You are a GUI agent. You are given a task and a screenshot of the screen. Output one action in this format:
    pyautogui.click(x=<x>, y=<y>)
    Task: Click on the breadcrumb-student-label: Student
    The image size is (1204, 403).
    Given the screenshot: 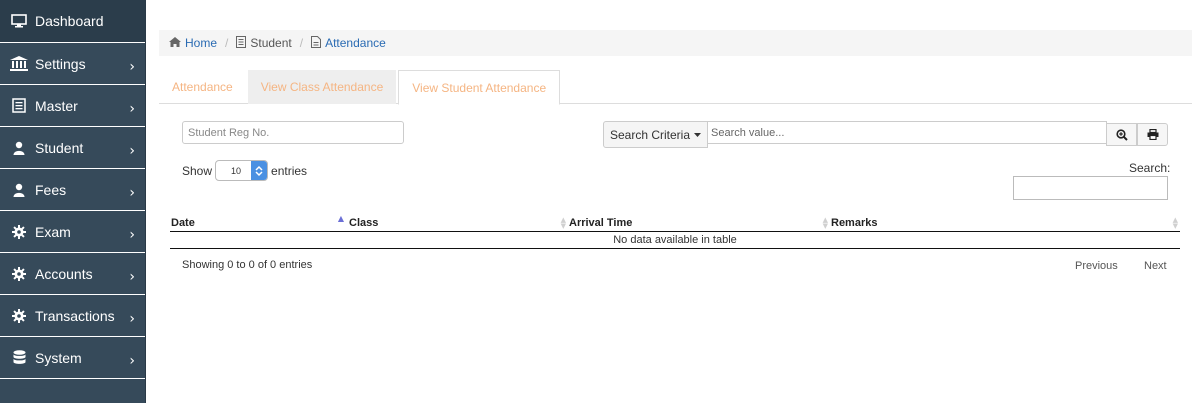 What is the action you would take?
    pyautogui.click(x=271, y=43)
    